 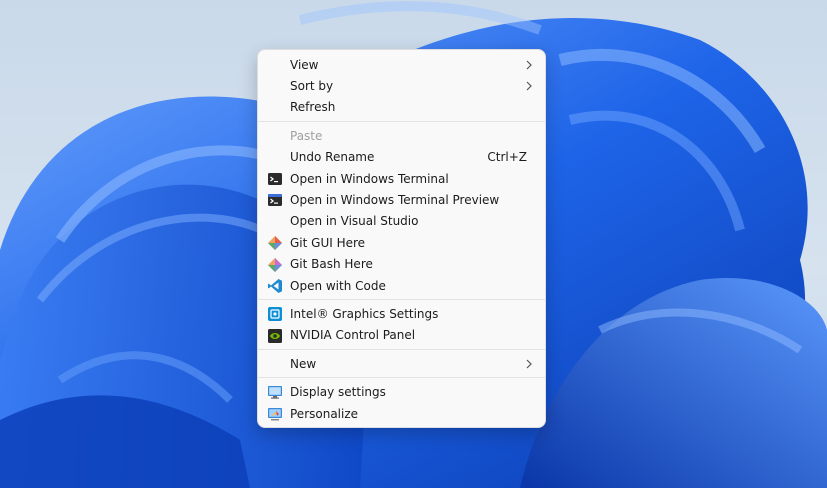 I want to click on menu-item-git-gui-here: Git GUI Here, so click(x=401, y=242).